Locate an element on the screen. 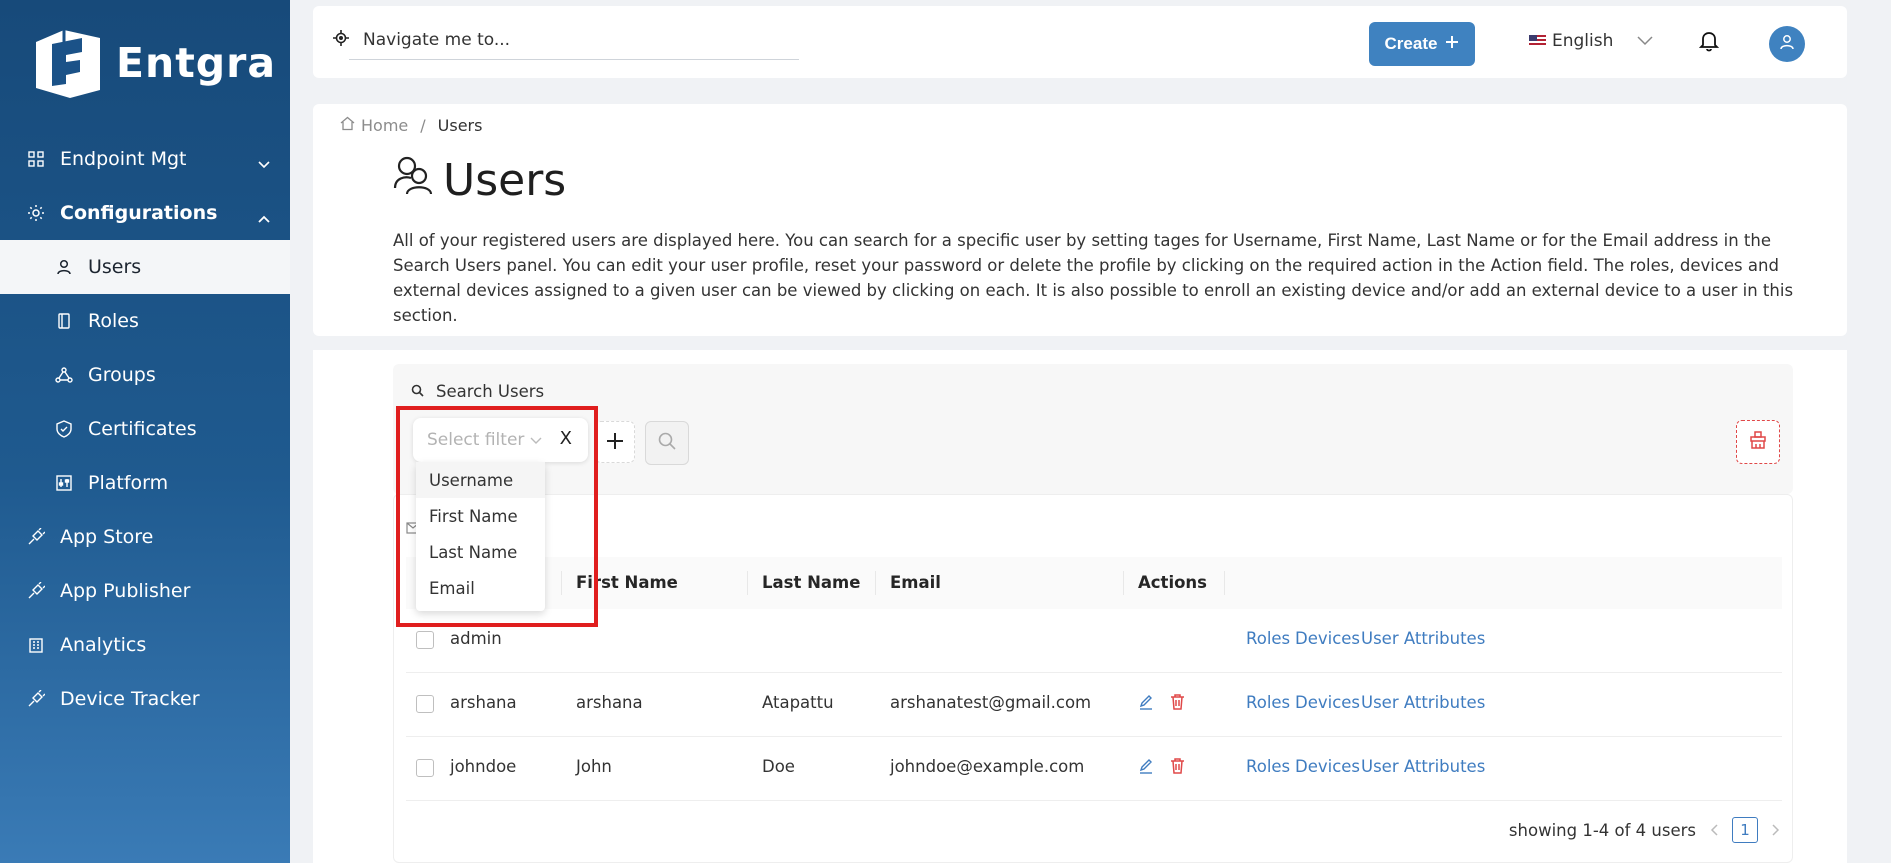 This screenshot has width=1891, height=863. cell-first-name: John is located at coordinates (594, 766).